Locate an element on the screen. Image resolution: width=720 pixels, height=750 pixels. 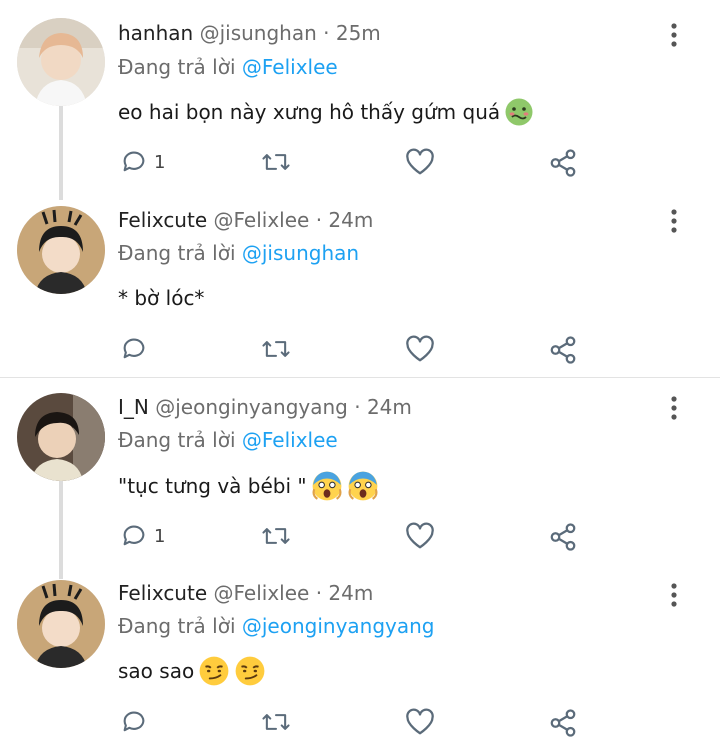
tweet-header: hanhan @jisunghan · 25m is located at coordinates (249, 33).